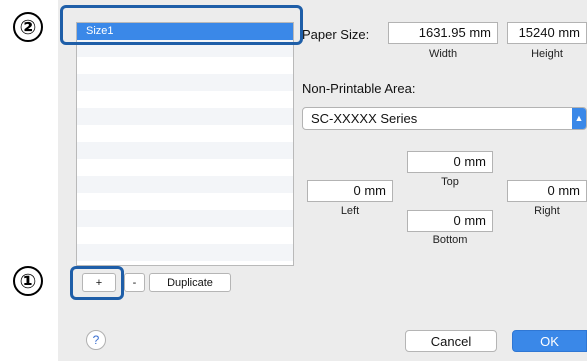 The height and width of the screenshot is (361, 587). Describe the element at coordinates (443, 33) in the screenshot. I see `paper-width-field: 1631.95 mm` at that location.